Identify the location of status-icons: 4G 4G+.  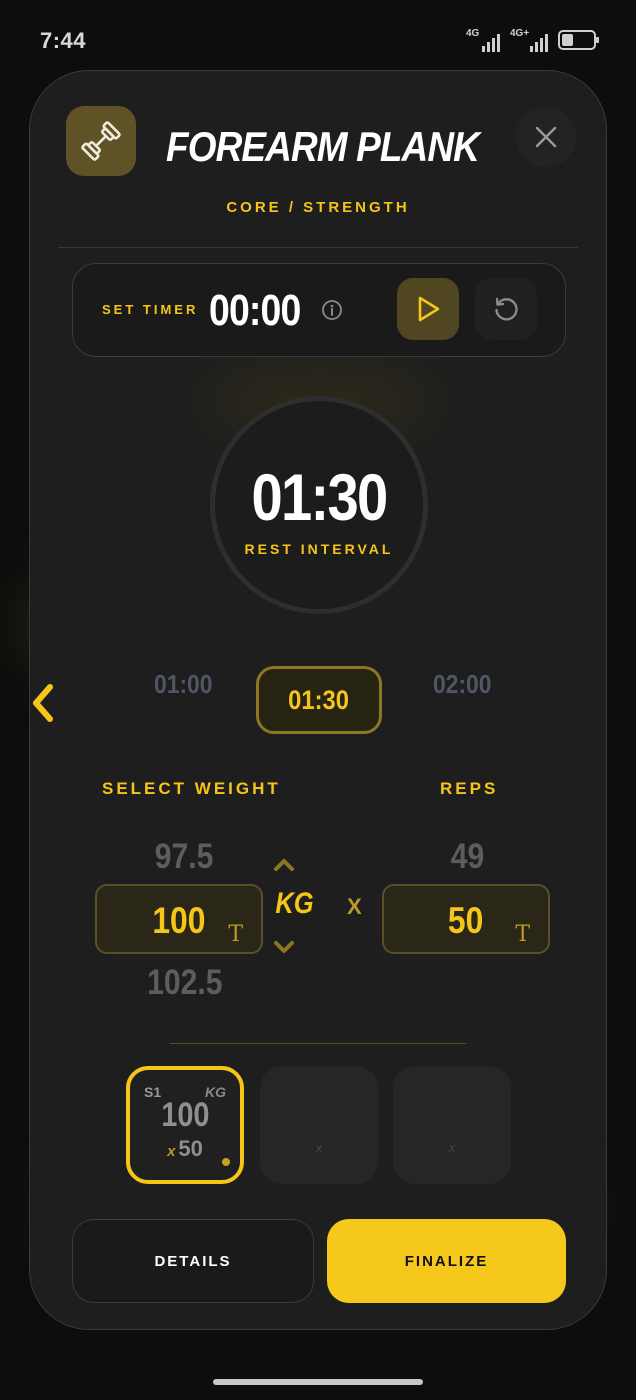
(532, 40).